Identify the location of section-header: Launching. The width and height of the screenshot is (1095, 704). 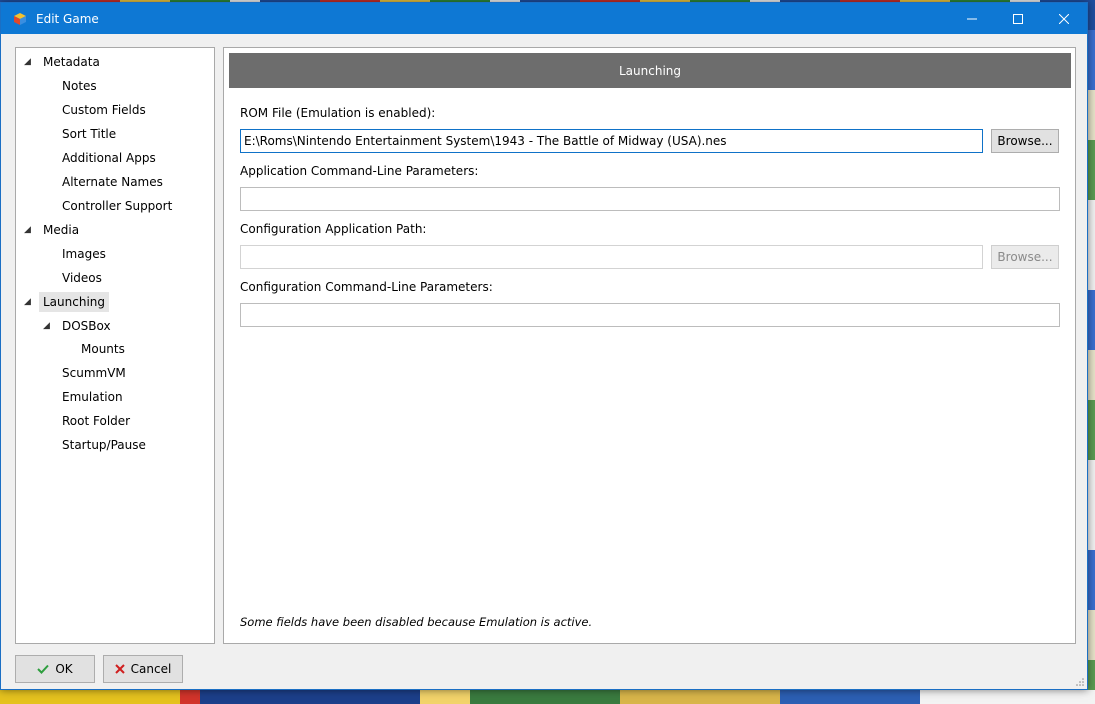
(650, 70).